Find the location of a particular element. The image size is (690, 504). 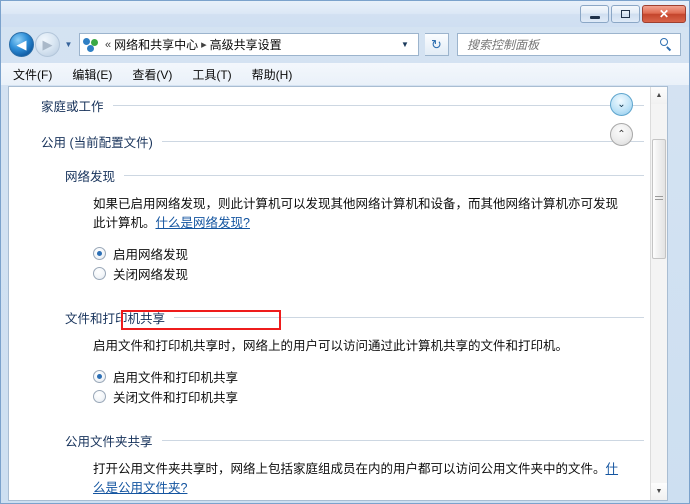

radio-button-disable-file-printer-sharing is located at coordinates (99, 396).